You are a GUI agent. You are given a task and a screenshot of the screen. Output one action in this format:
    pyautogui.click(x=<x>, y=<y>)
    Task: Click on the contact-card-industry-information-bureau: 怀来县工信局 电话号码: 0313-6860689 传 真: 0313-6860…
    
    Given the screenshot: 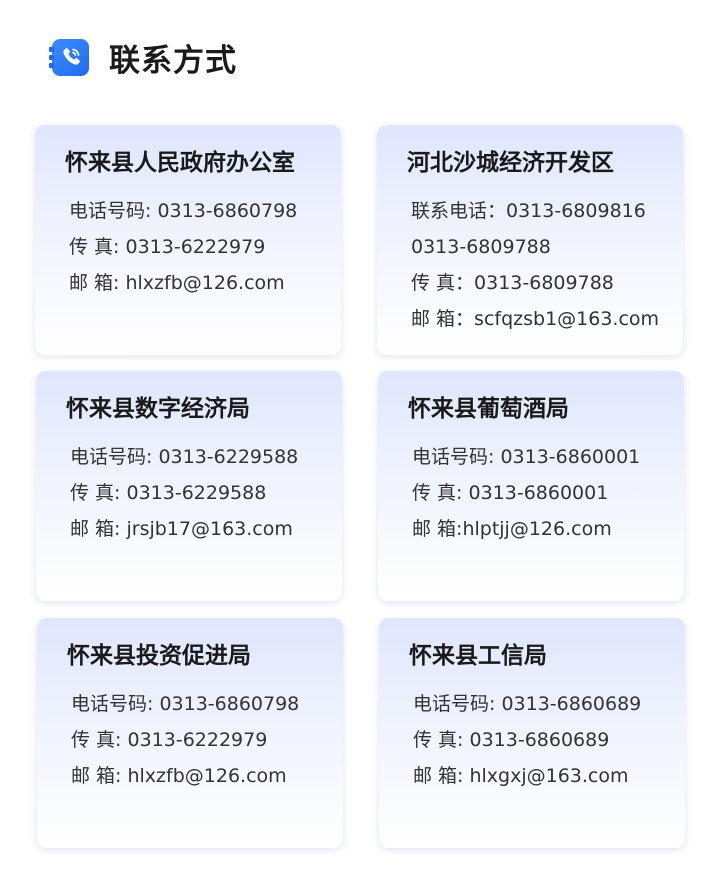 What is the action you would take?
    pyautogui.click(x=532, y=733)
    